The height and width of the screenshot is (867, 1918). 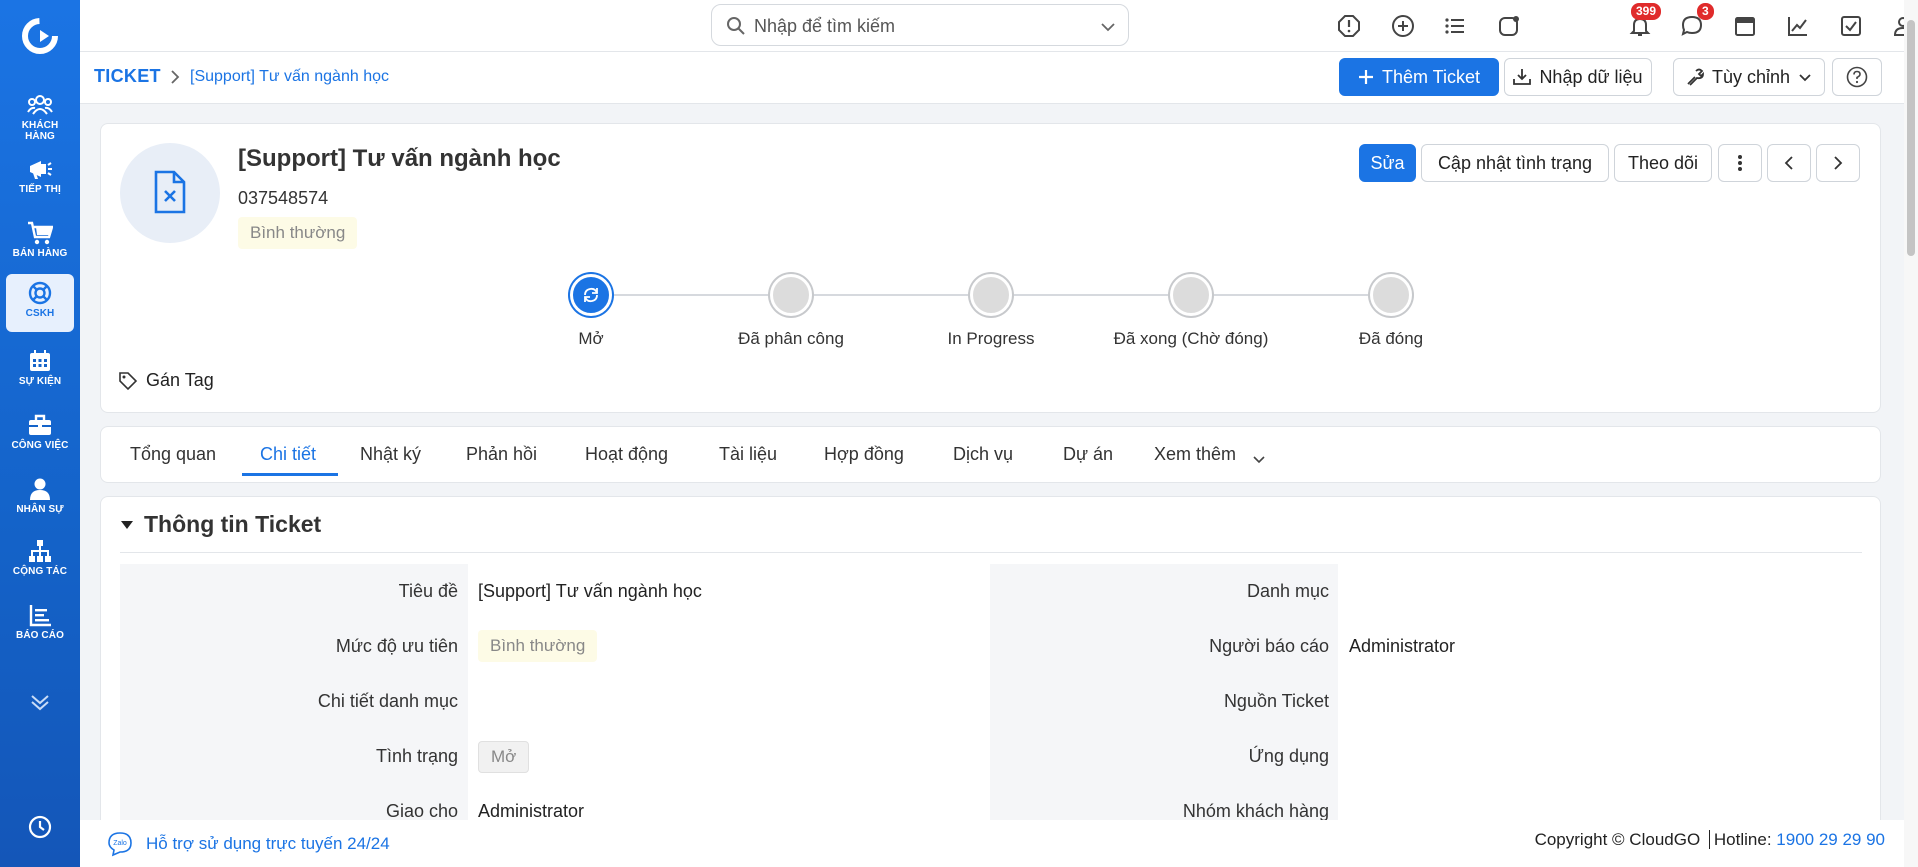 I want to click on alert-icon, so click(x=1349, y=26).